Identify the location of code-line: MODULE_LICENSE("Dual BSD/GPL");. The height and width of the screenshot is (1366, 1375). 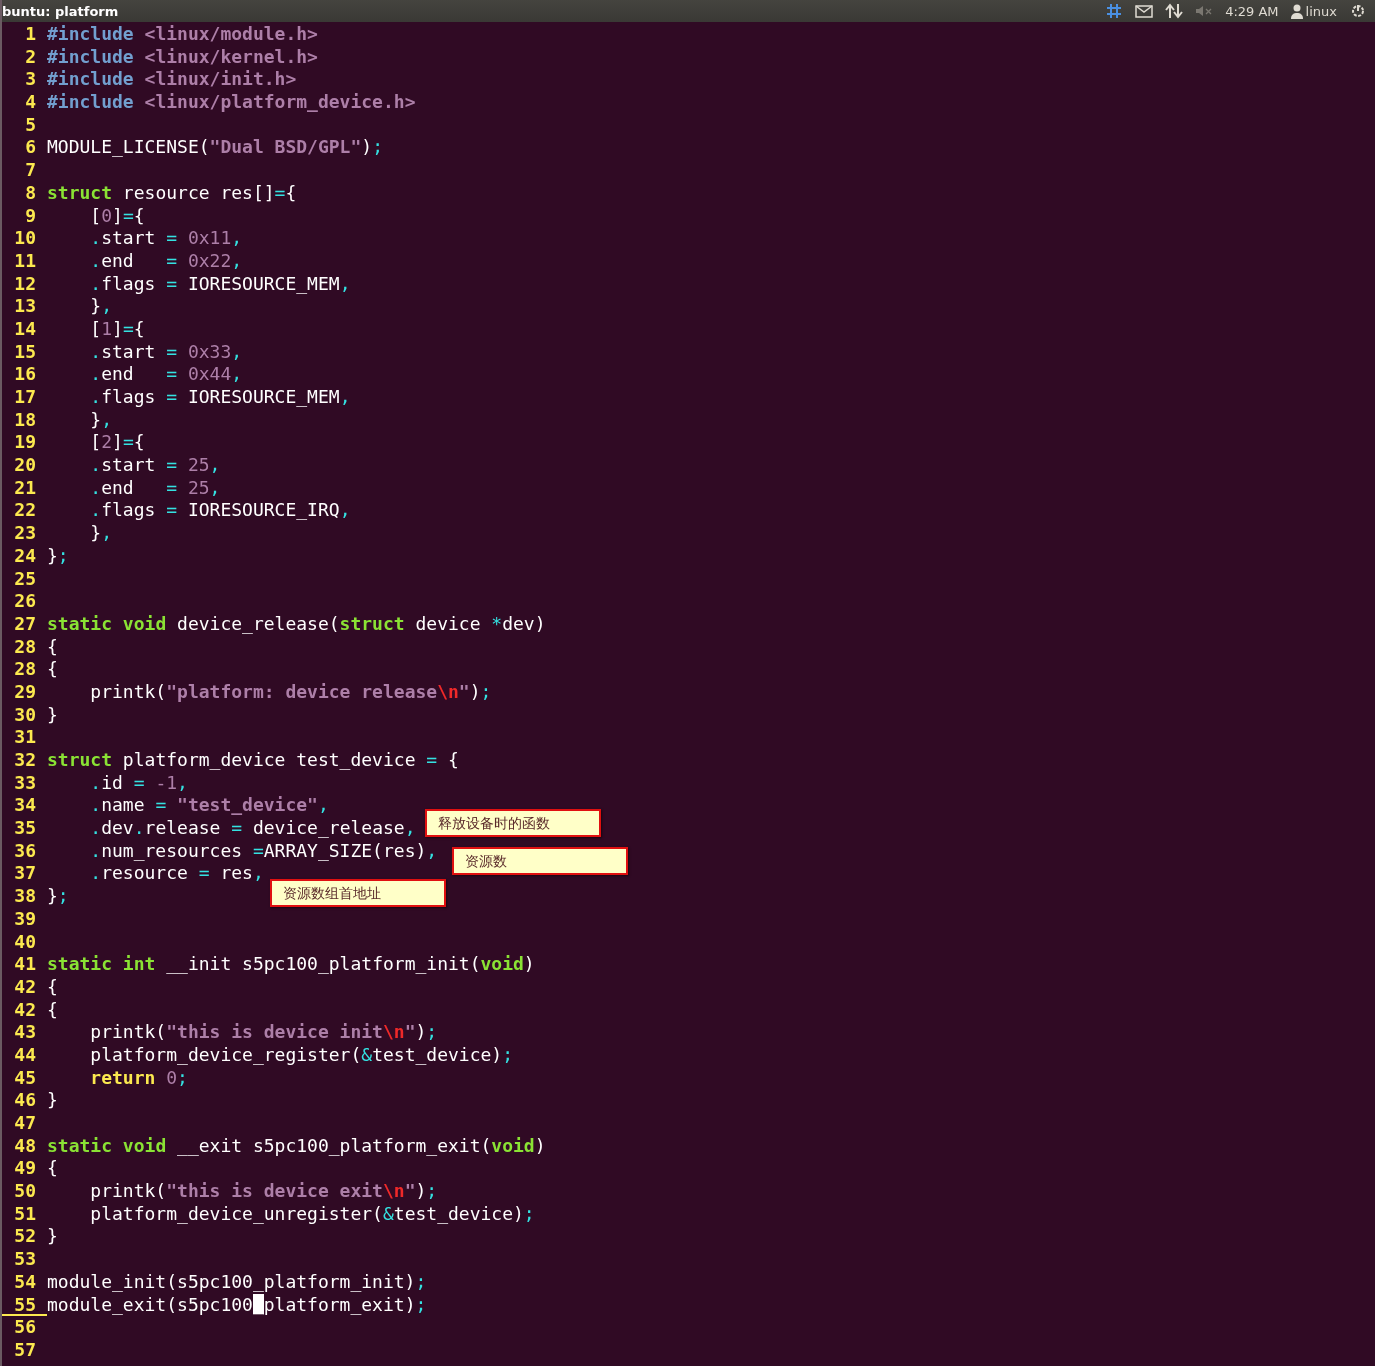
(215, 148).